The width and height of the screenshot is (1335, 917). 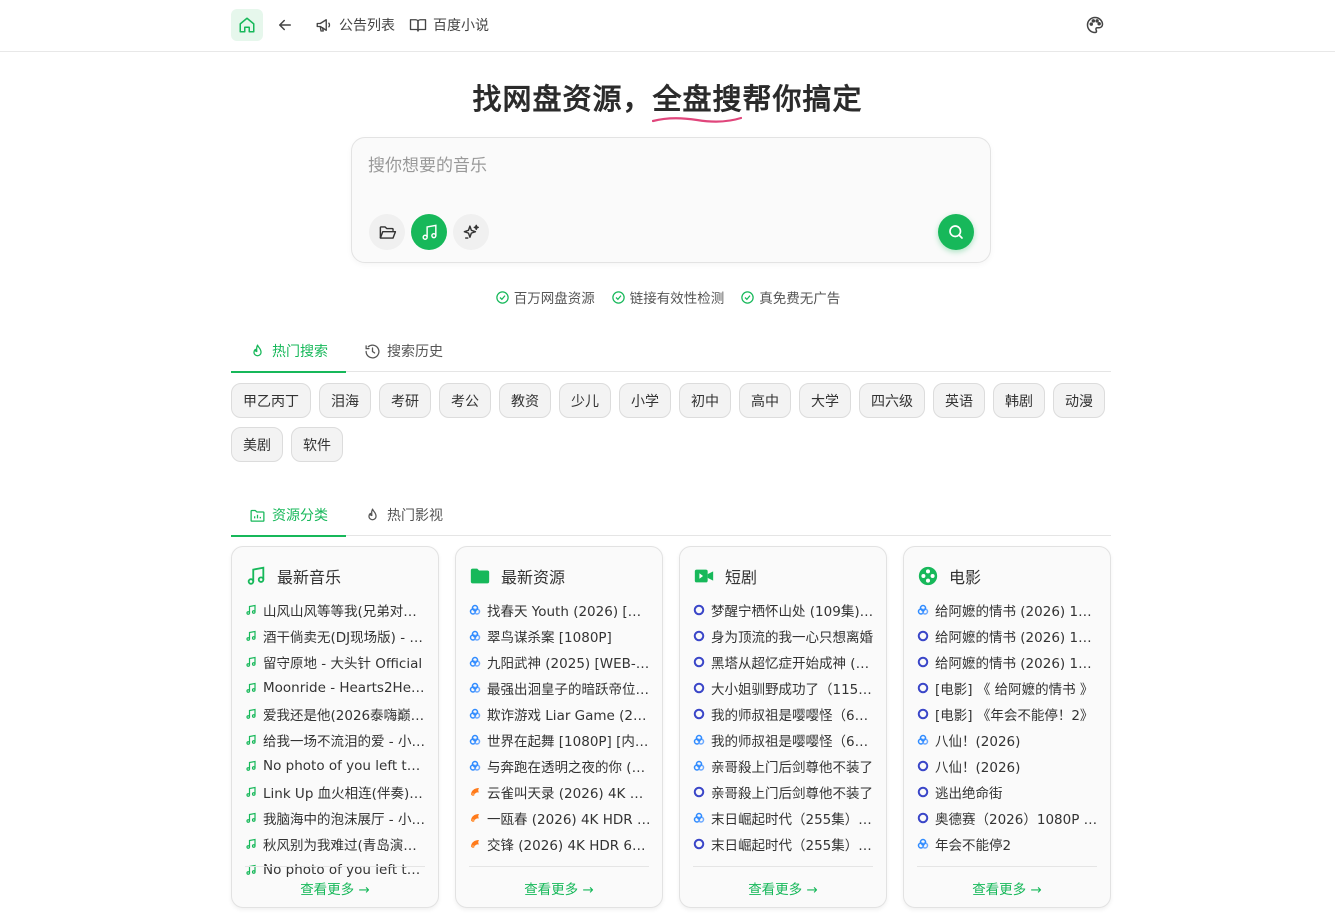 What do you see at coordinates (668, 166) in the screenshot?
I see `search-input` at bounding box center [668, 166].